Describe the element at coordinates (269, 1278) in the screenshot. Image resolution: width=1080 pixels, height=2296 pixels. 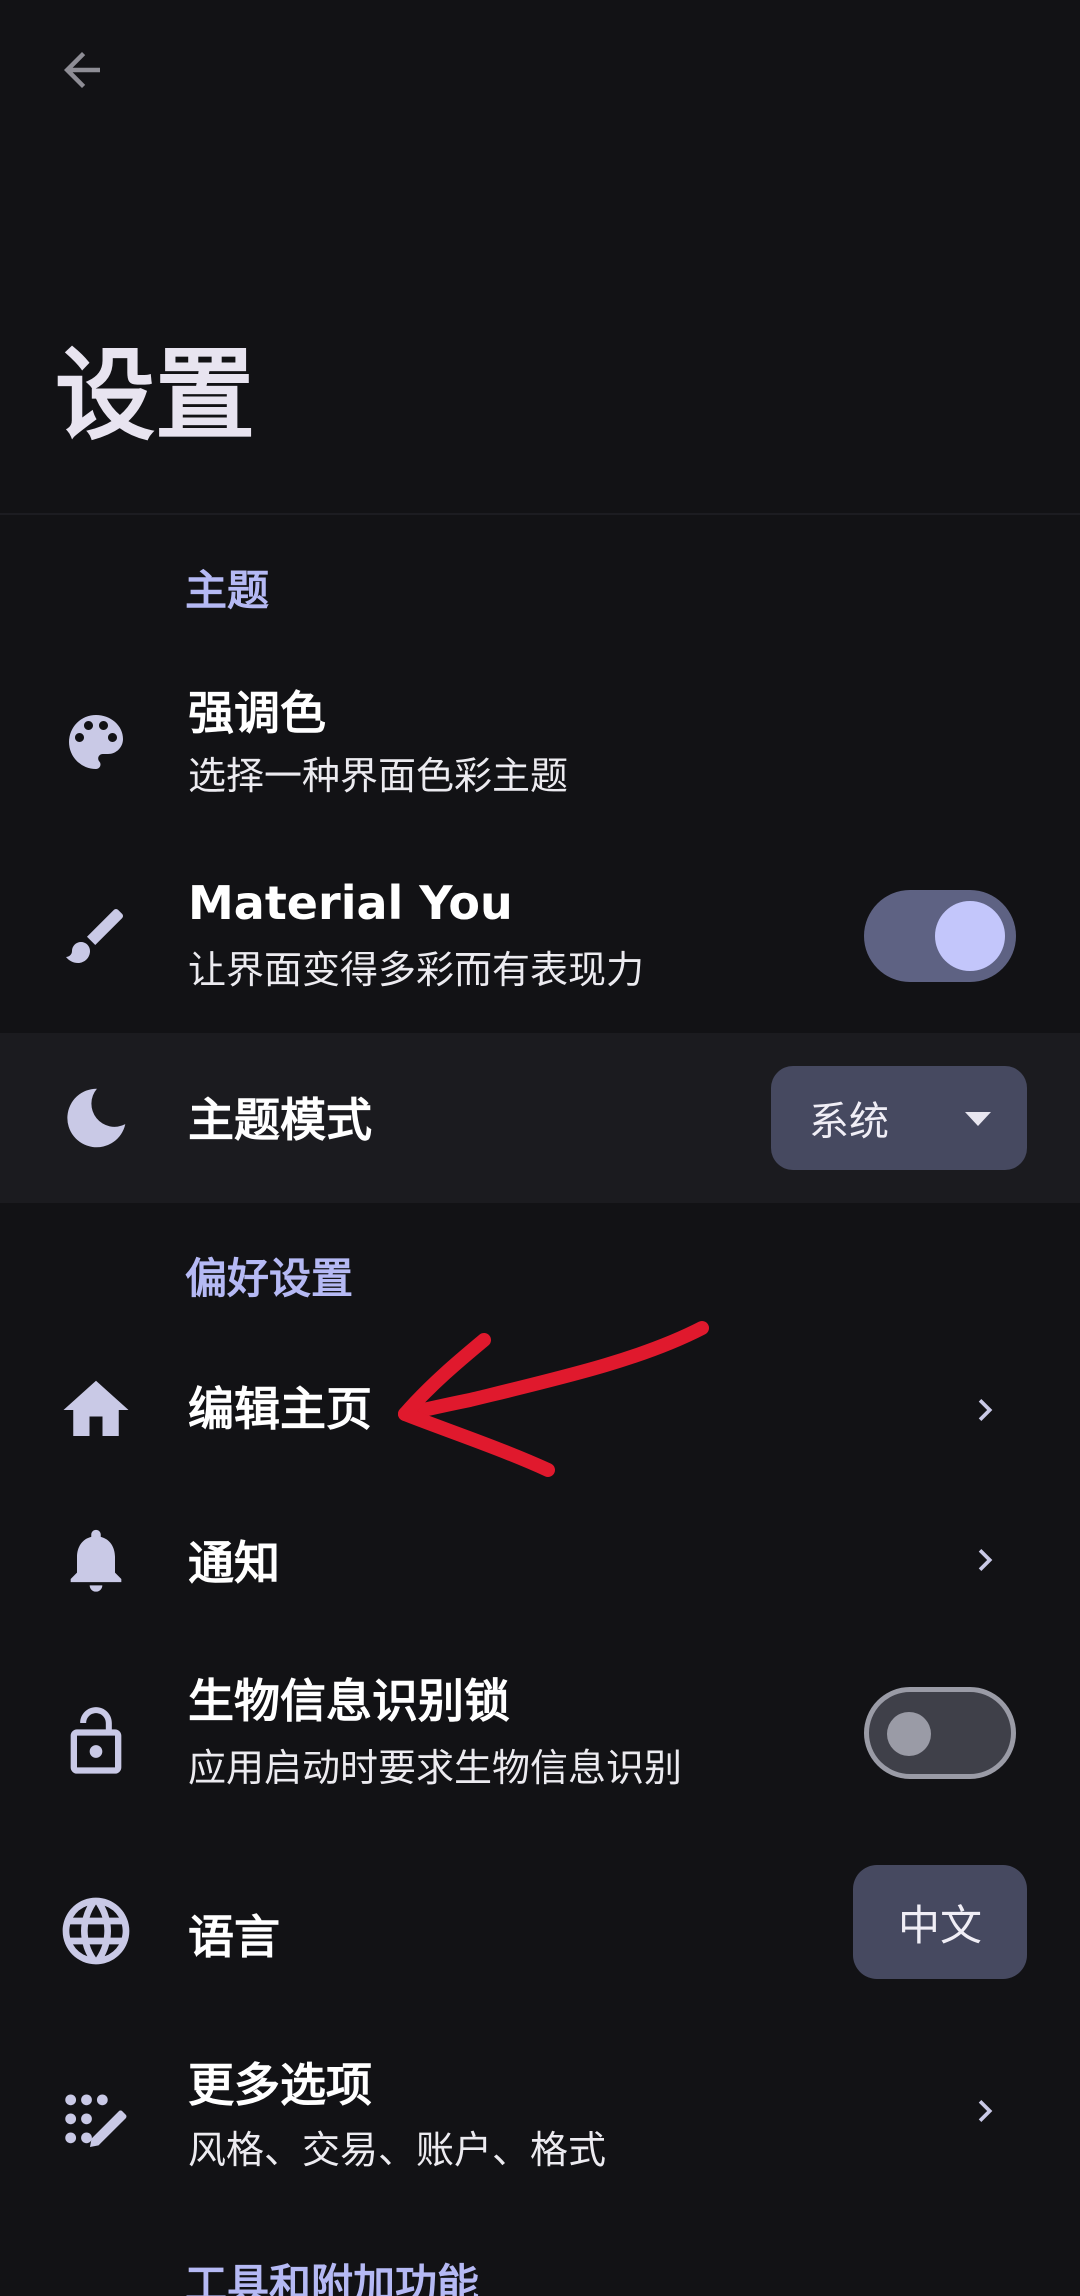
I see `section-header-preferences: 偏好设置` at that location.